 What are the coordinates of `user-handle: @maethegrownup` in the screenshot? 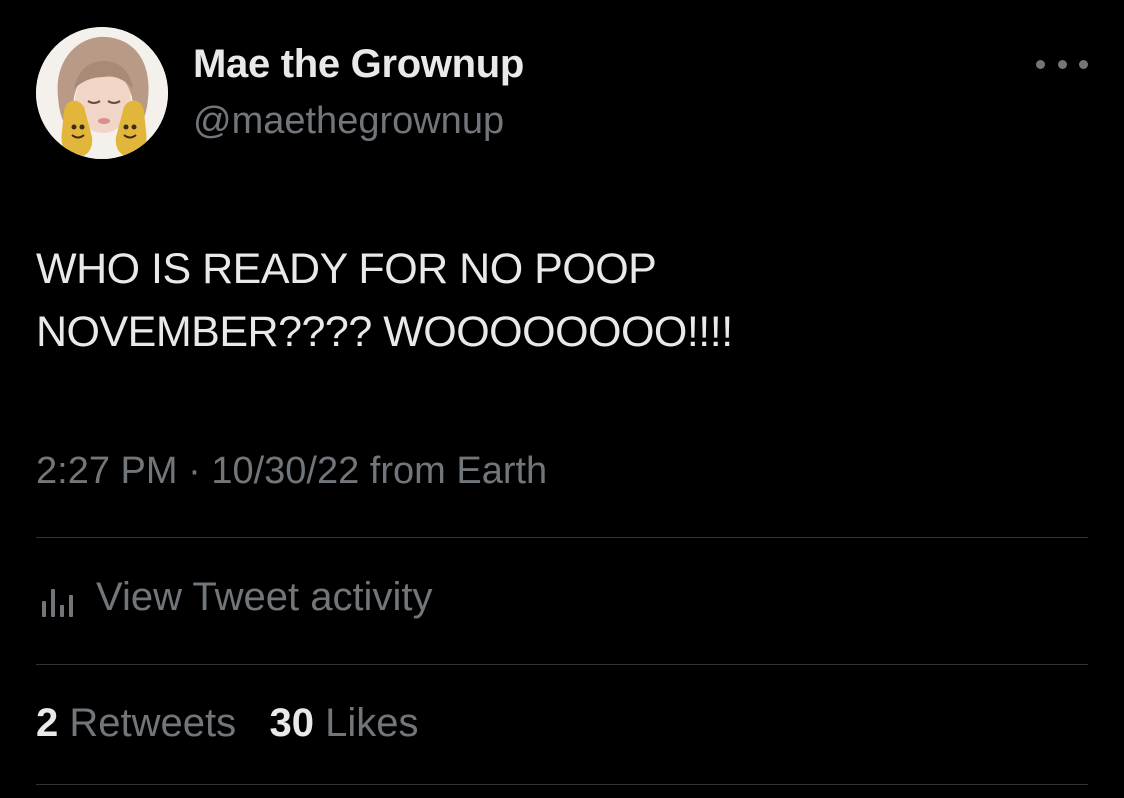 It's located at (348, 121).